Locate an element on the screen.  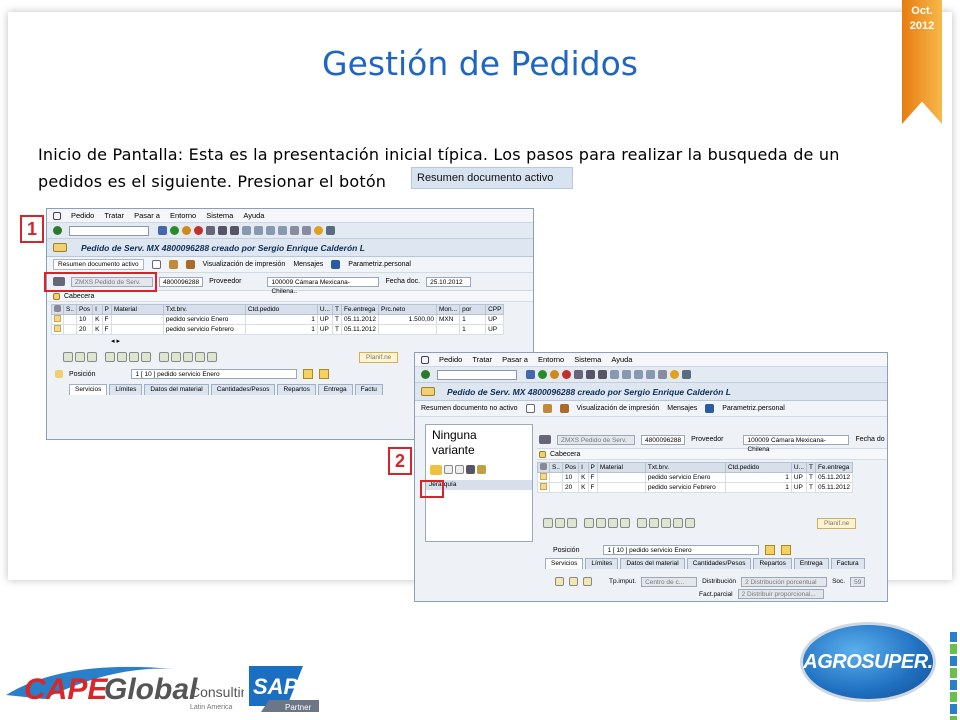
cut-icon is located at coordinates (122, 357).